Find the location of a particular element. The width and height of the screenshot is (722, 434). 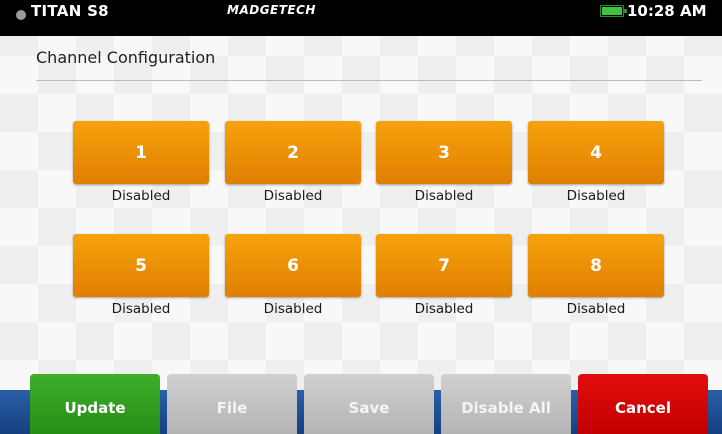

channel-2: 2 Disabled is located at coordinates (293, 162).